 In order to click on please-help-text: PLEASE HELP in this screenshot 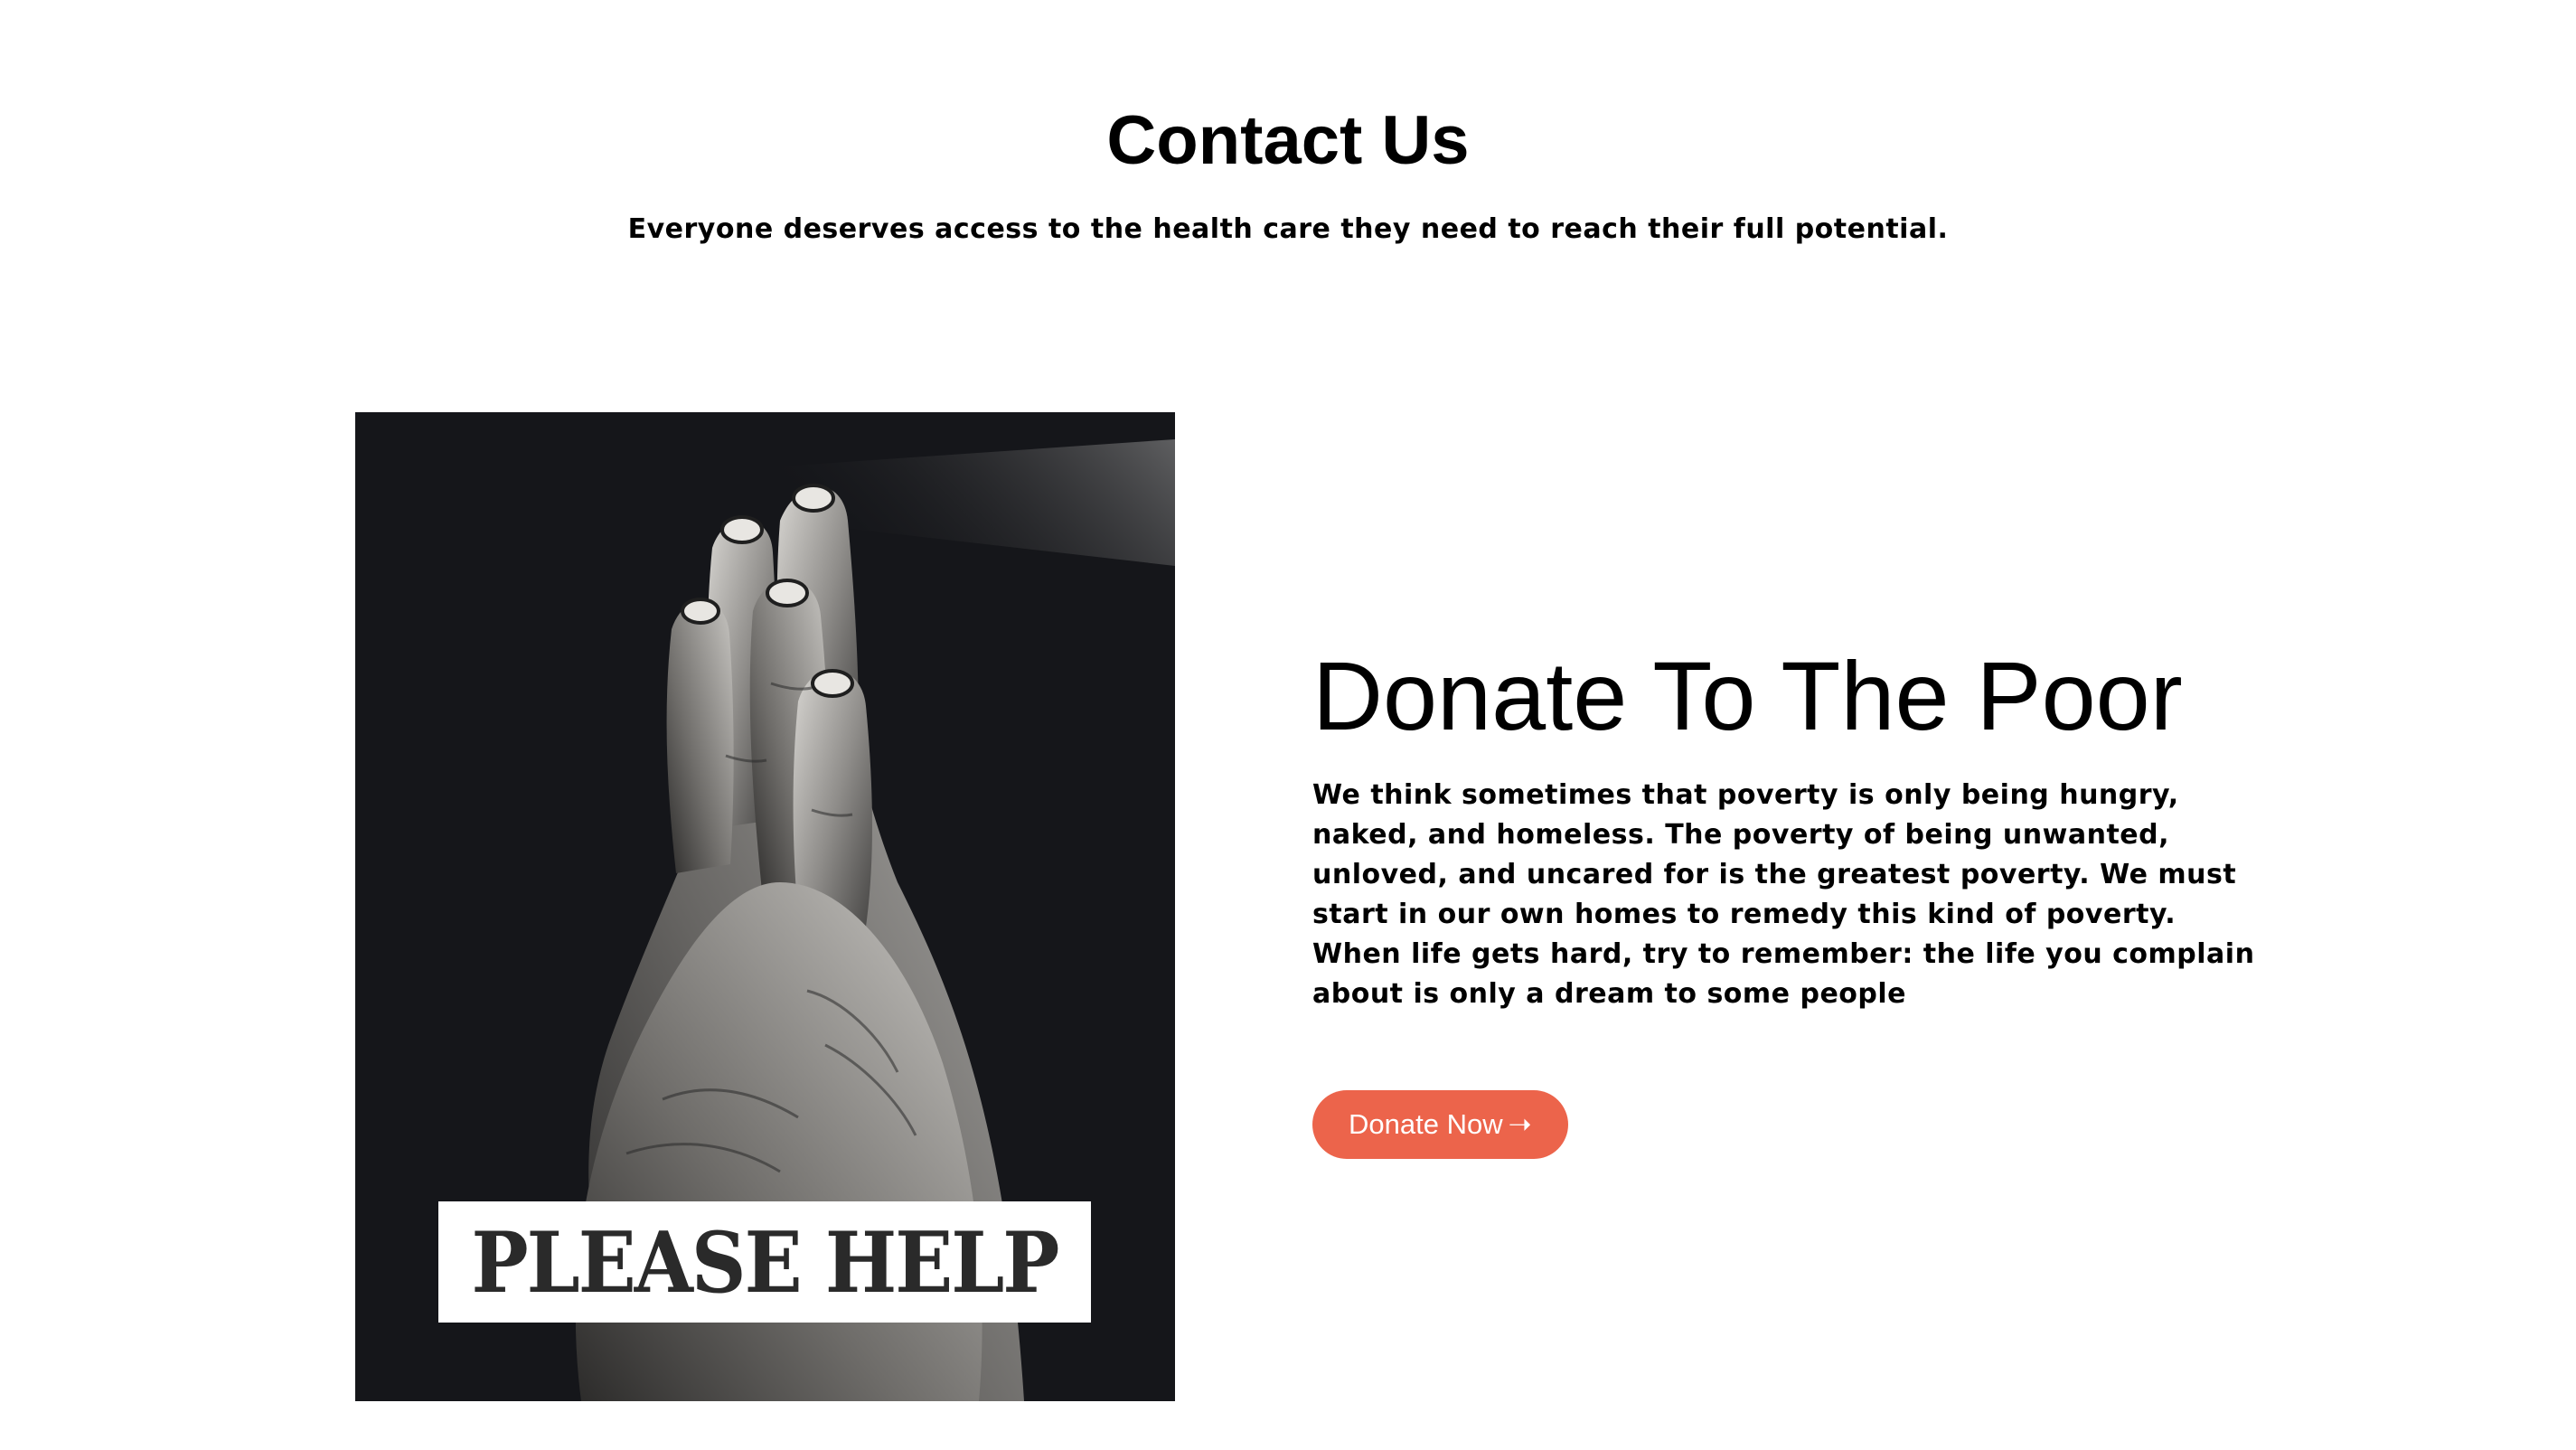, I will do `click(765, 1262)`.